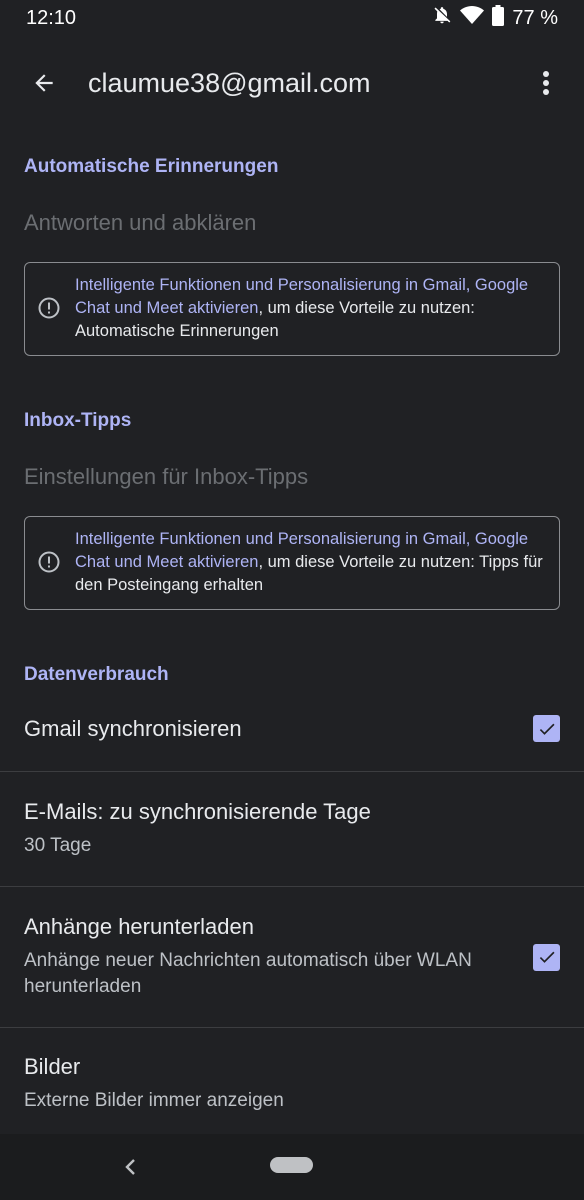 The width and height of the screenshot is (584, 1200). I want to click on sync-gmail-label: Gmail synchronisieren, so click(133, 728).